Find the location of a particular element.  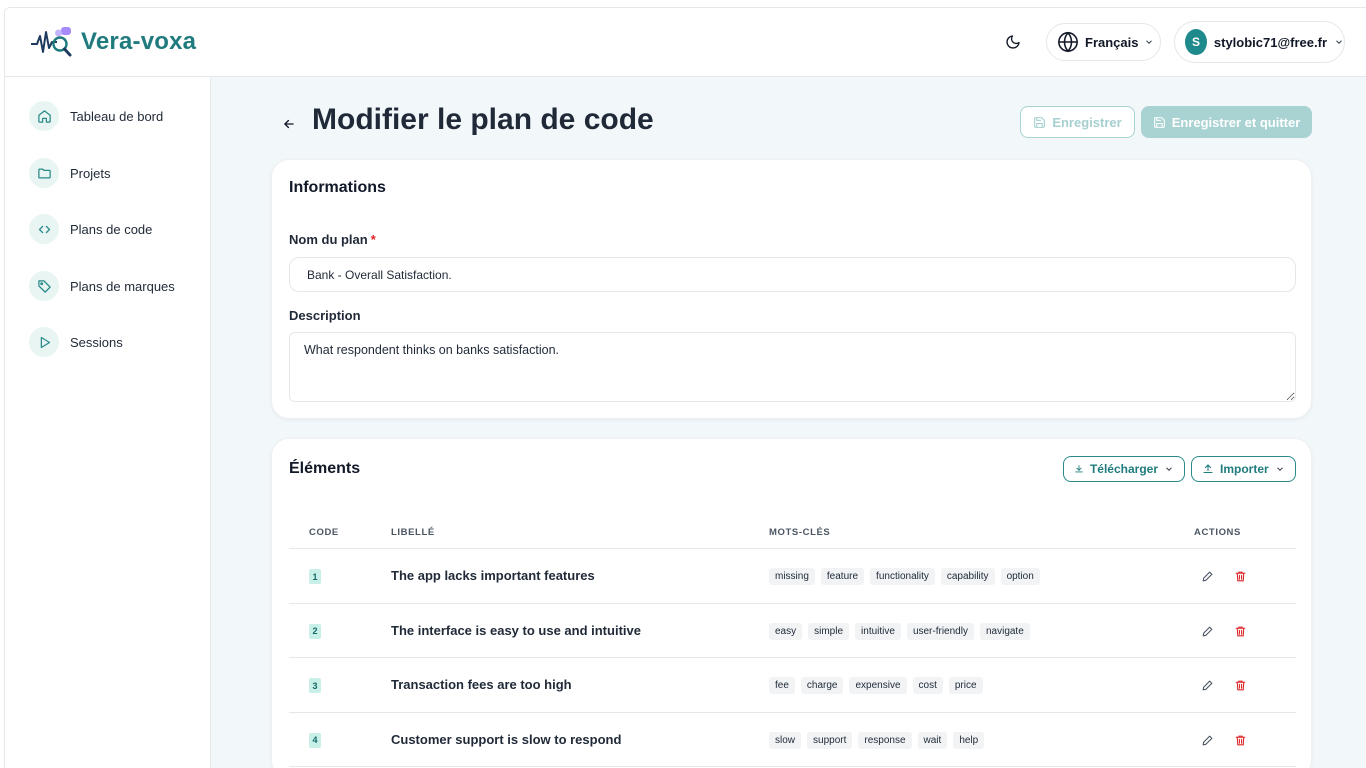

user-menu-button: S stylobic71@free.fr is located at coordinates (1259, 42).